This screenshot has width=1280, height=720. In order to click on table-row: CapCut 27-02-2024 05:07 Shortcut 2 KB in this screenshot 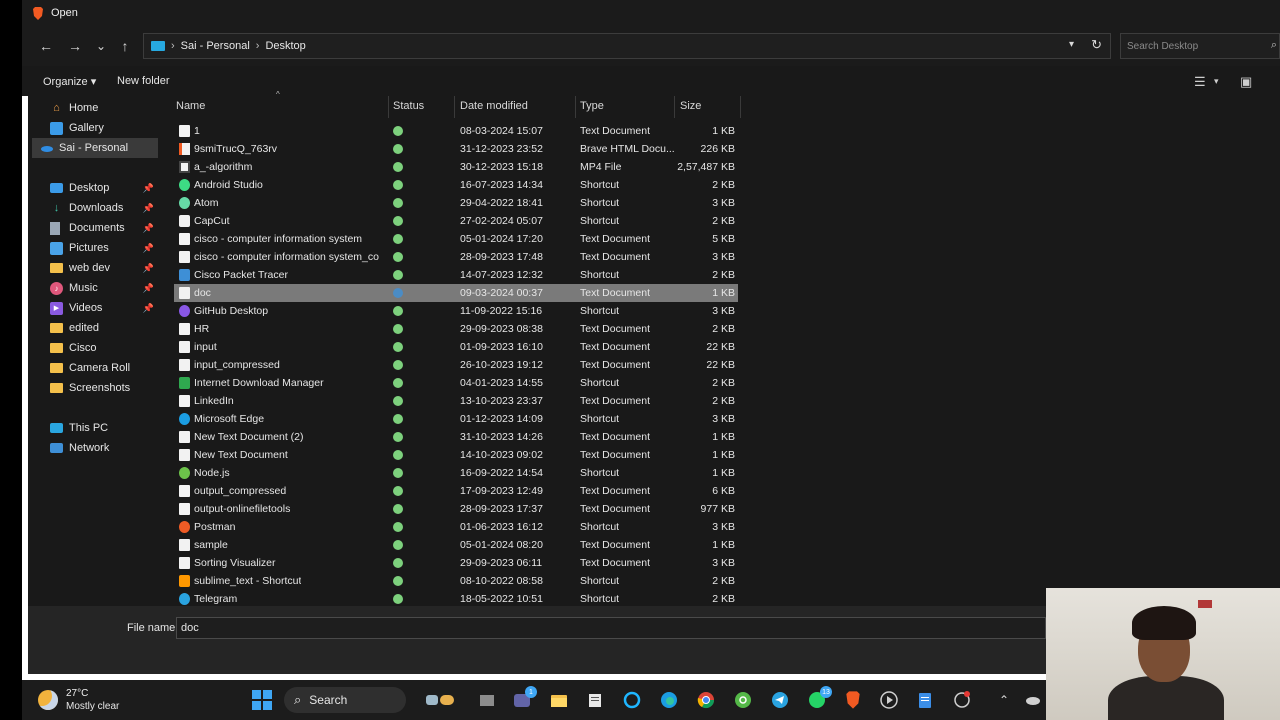, I will do `click(456, 221)`.